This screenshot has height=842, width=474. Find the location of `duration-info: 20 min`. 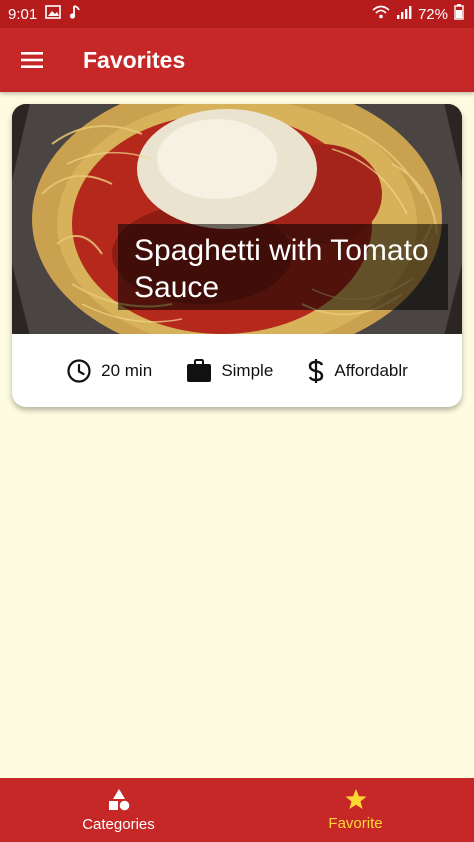

duration-info: 20 min is located at coordinates (109, 371).